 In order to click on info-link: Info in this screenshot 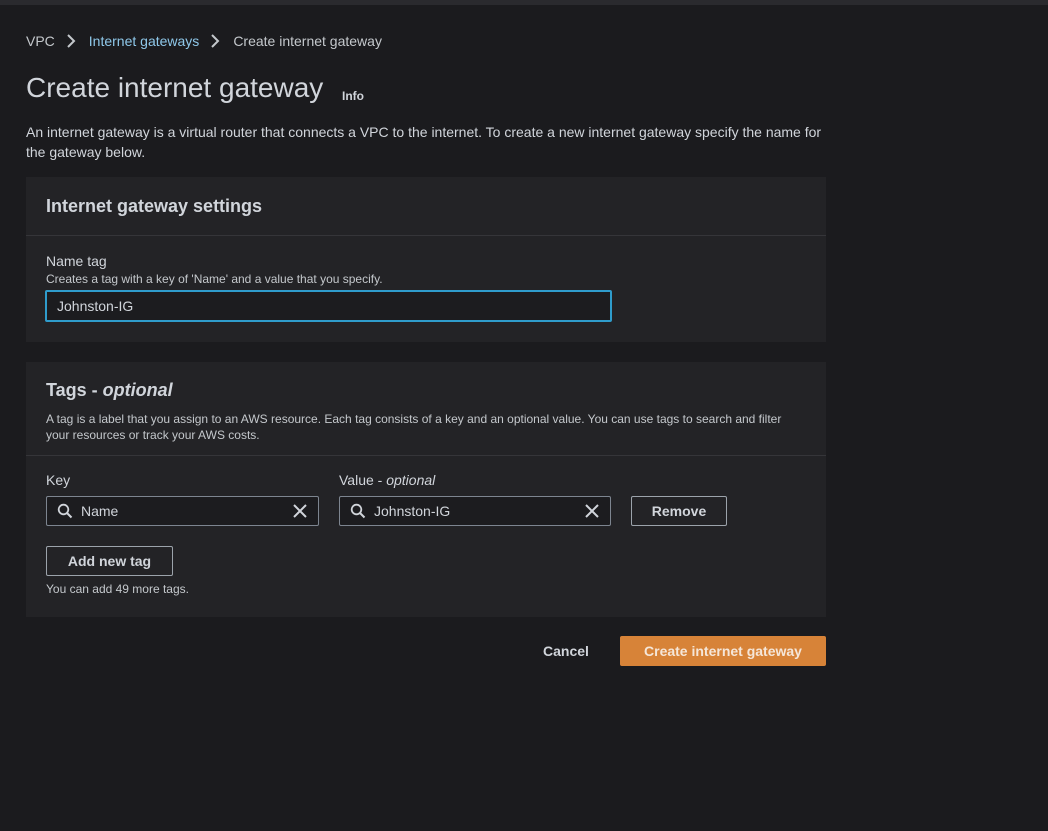, I will do `click(353, 96)`.